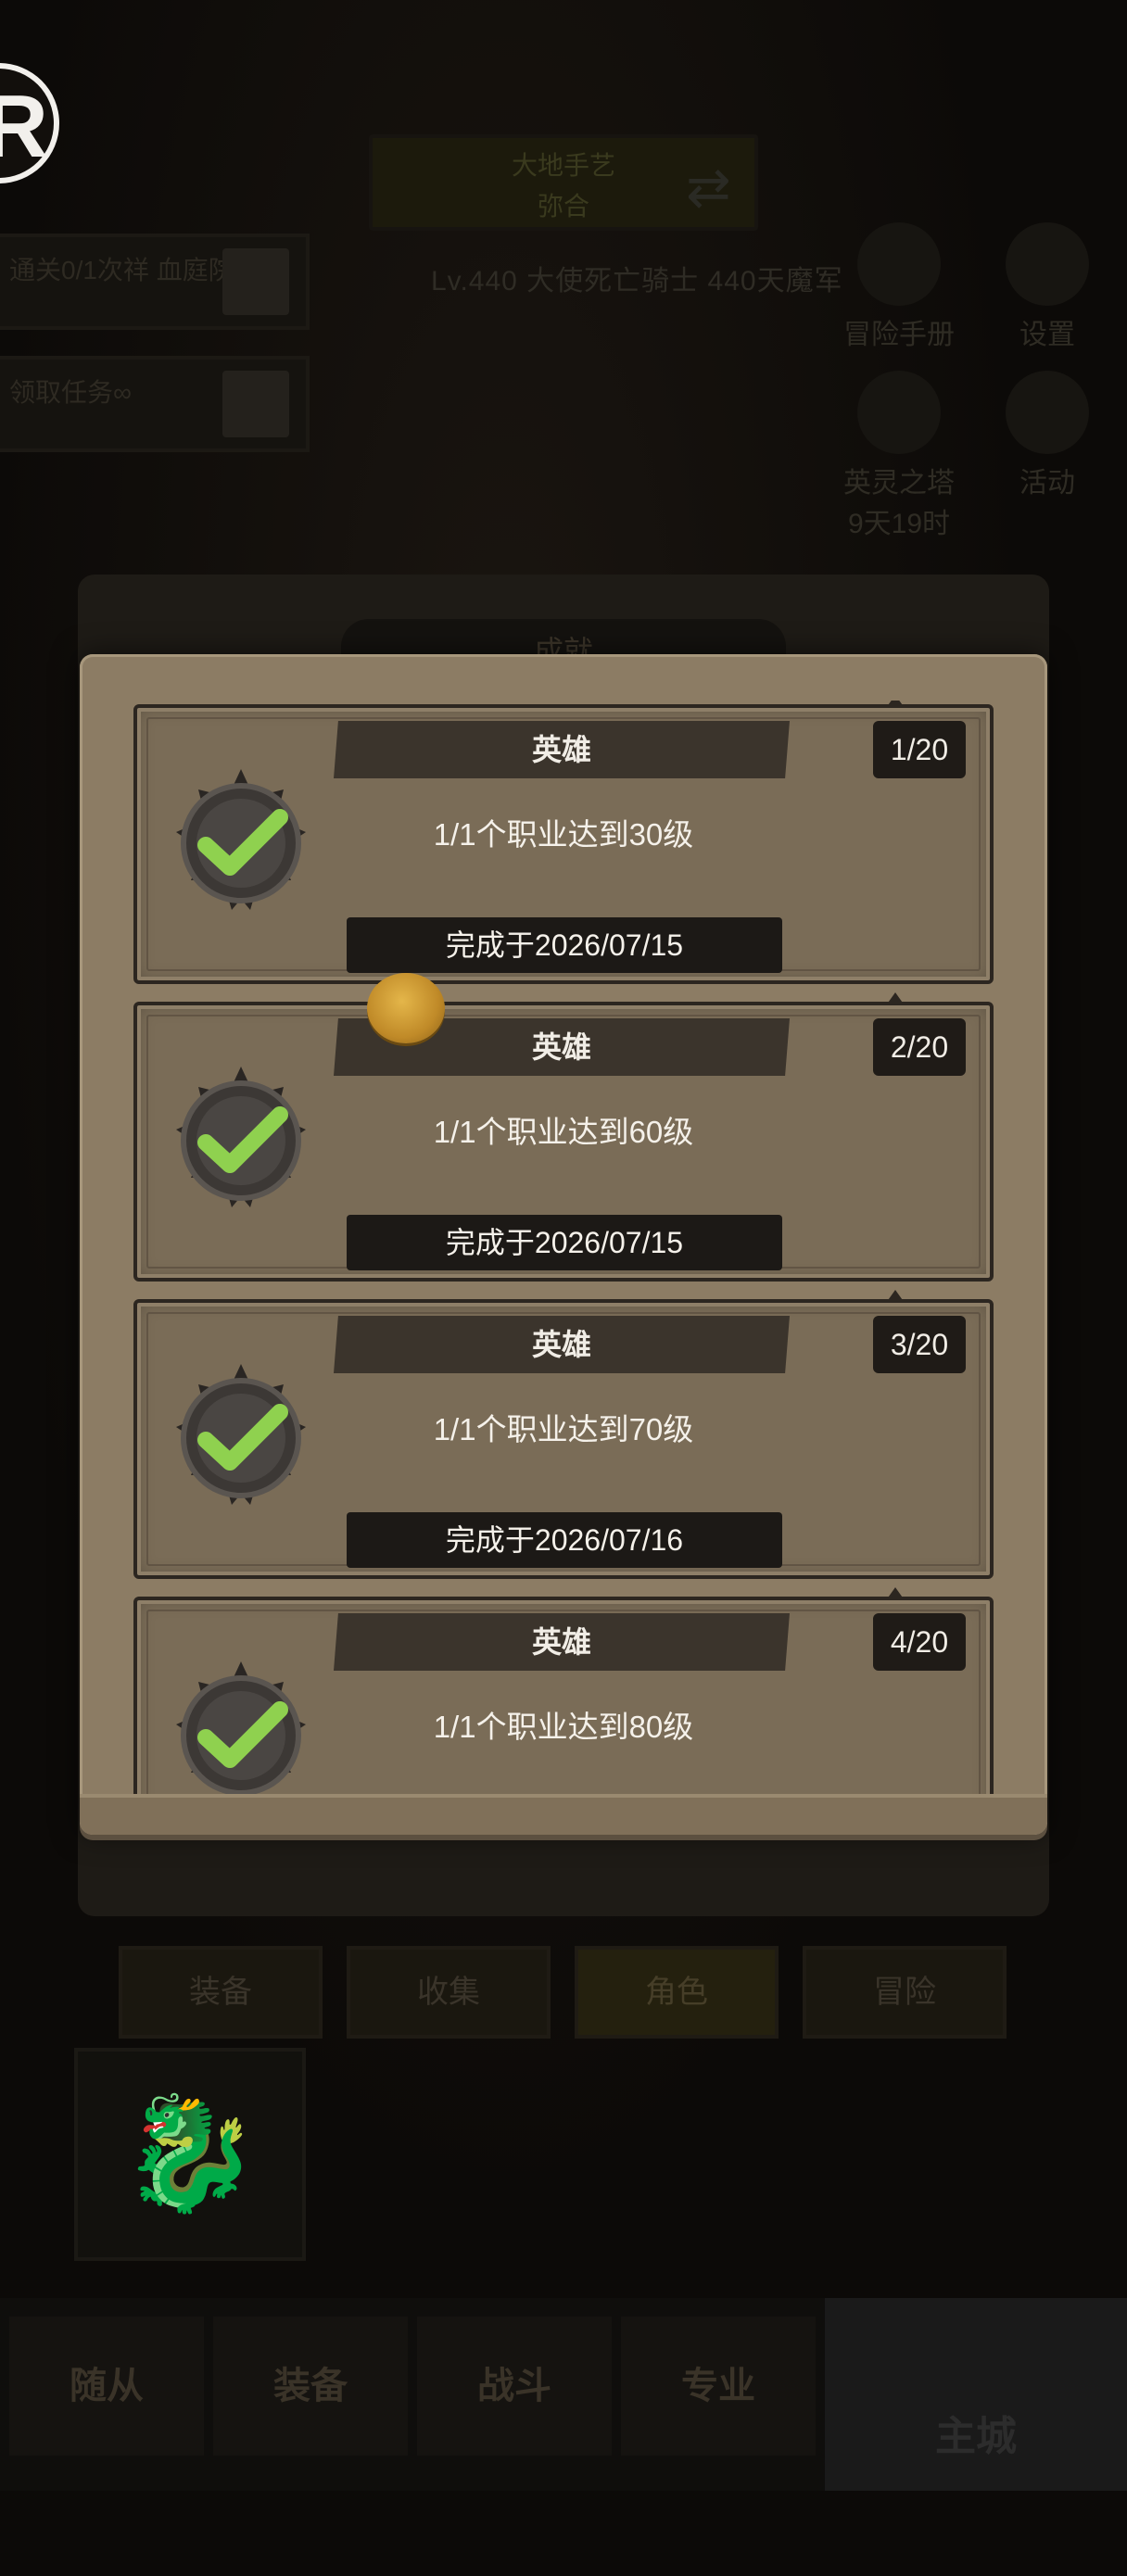 The width and height of the screenshot is (1127, 2576). Describe the element at coordinates (637, 281) in the screenshot. I see `hero-info: Lv.440 大使死亡骑士 440天魔军` at that location.